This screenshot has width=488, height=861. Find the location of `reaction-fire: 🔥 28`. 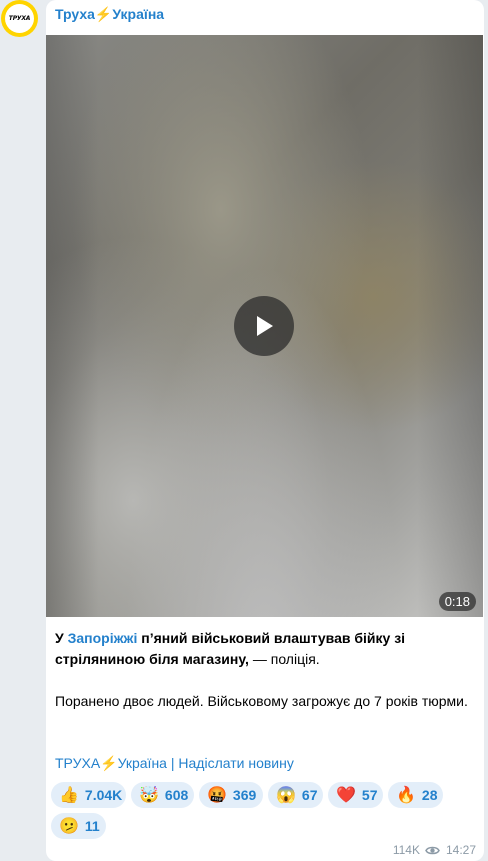

reaction-fire: 🔥 28 is located at coordinates (415, 795).